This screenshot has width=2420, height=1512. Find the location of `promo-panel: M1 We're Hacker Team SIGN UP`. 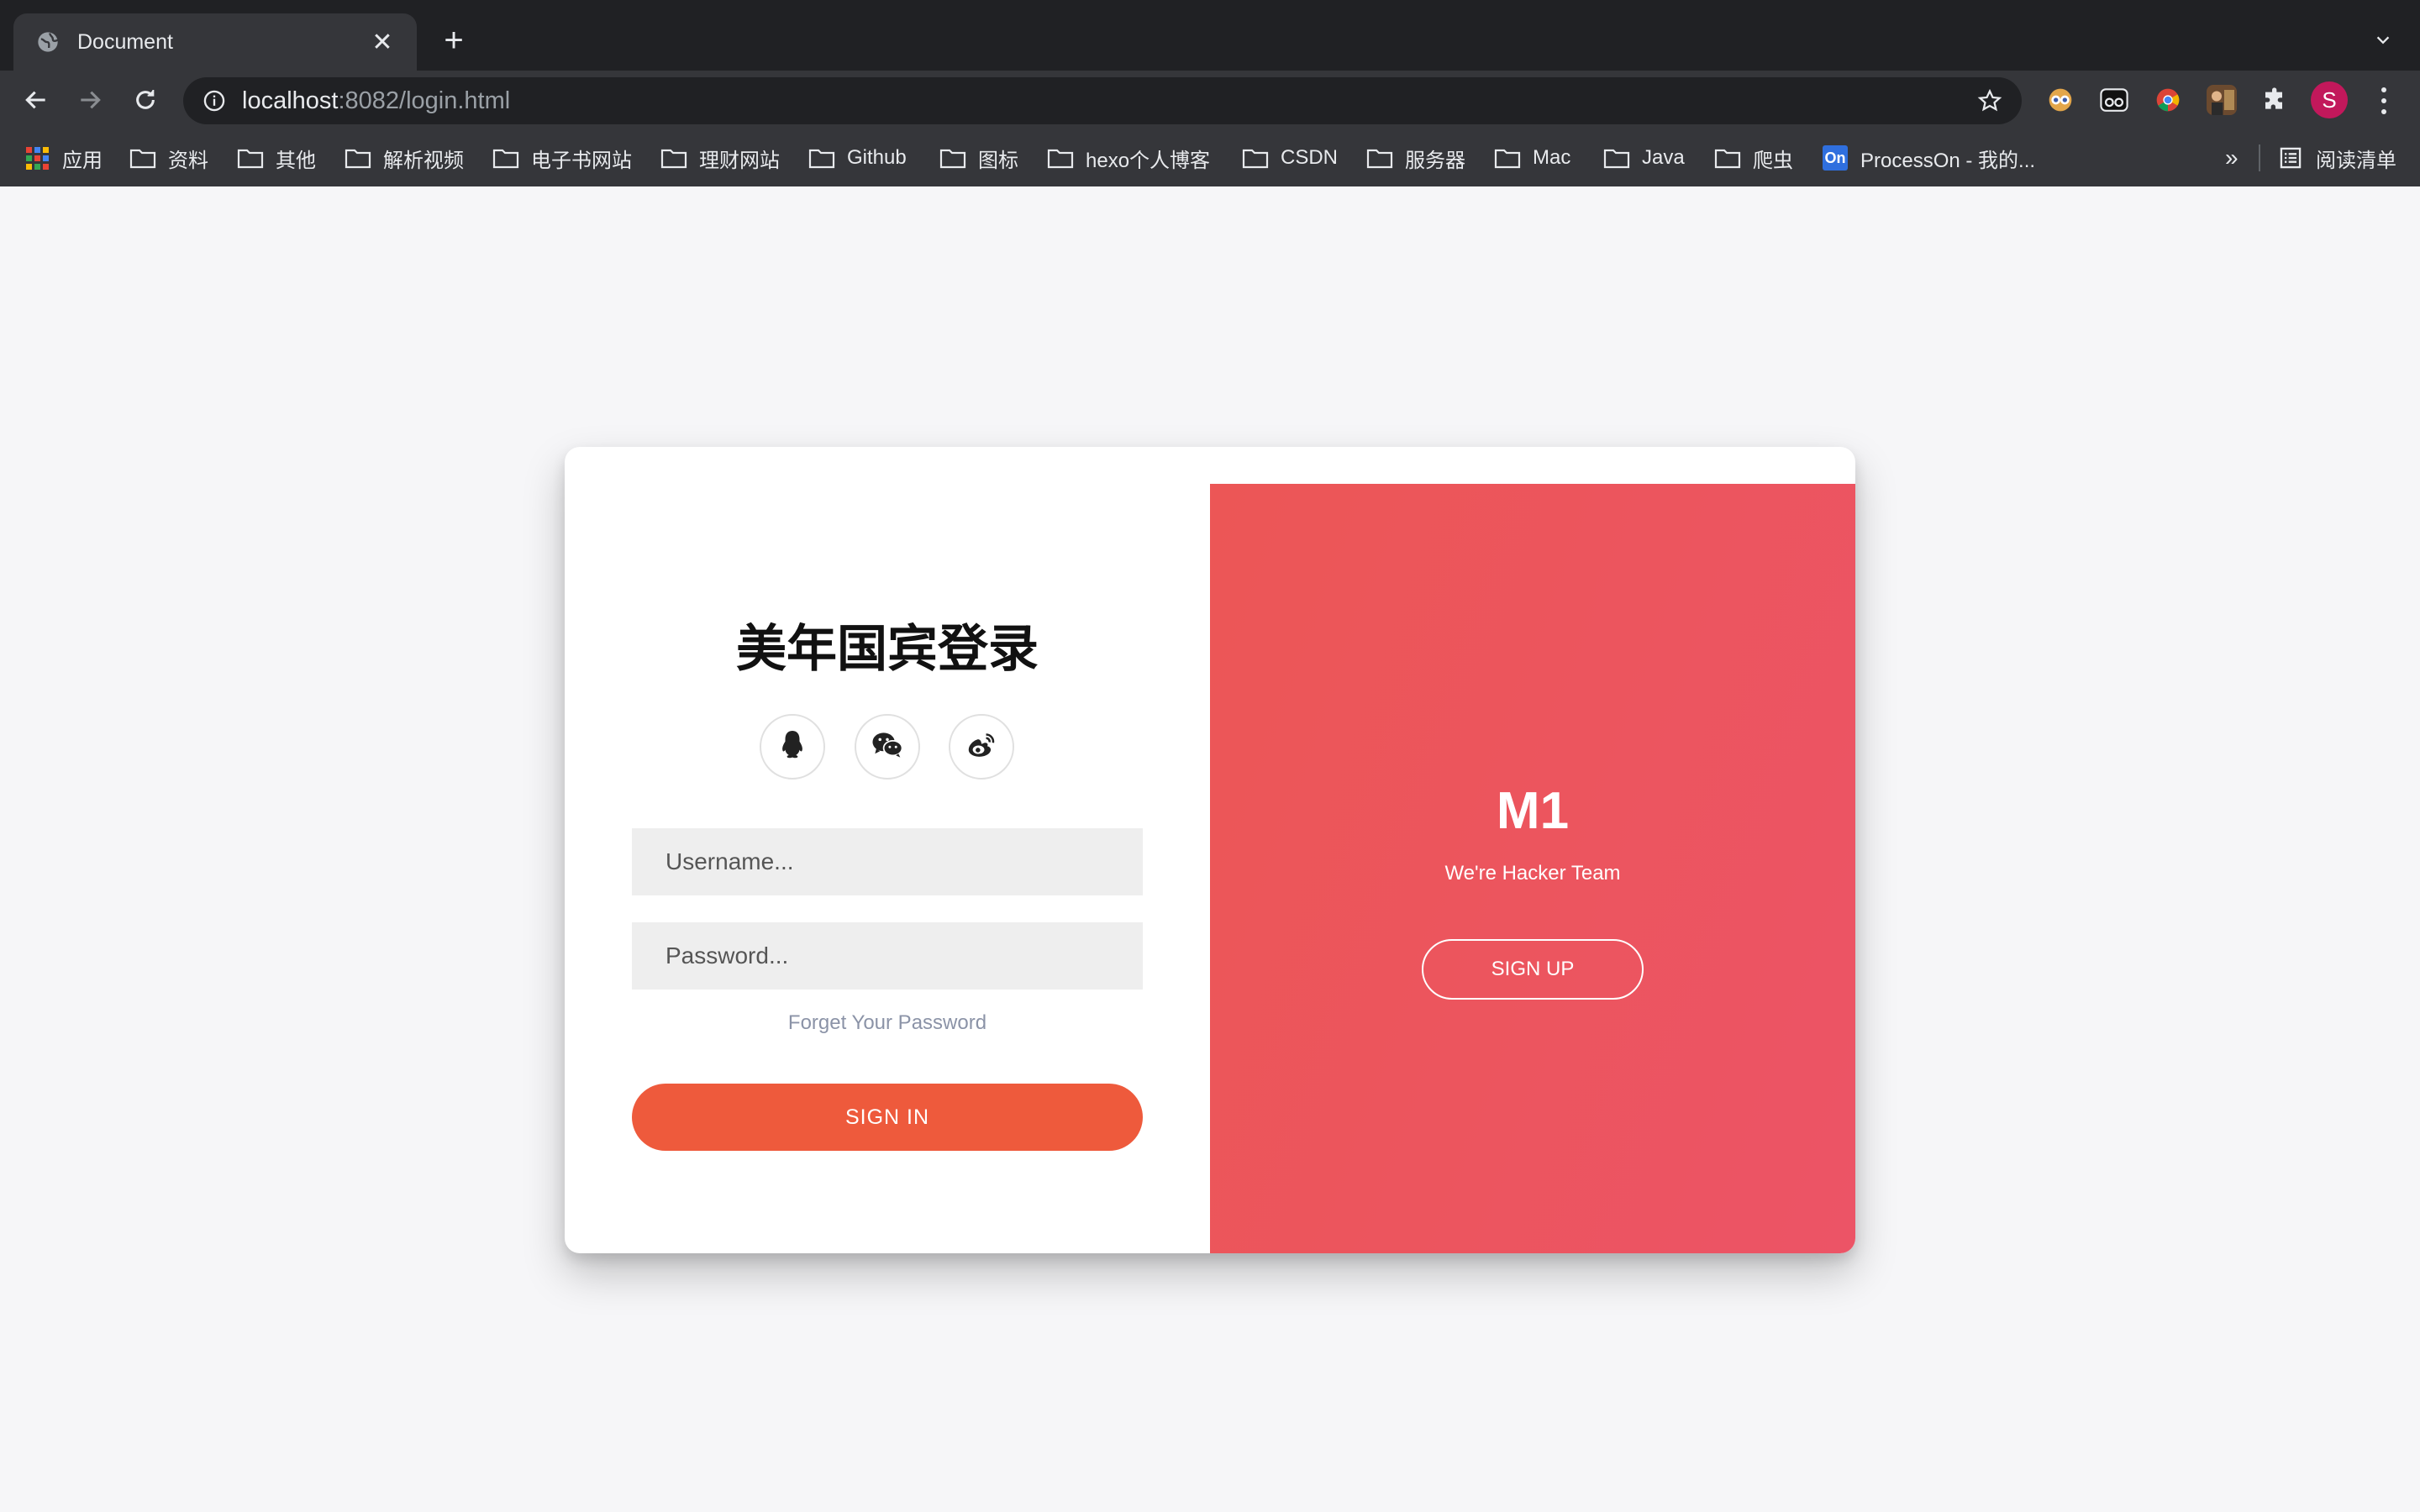

promo-panel: M1 We're Hacker Team SIGN UP is located at coordinates (1532, 868).